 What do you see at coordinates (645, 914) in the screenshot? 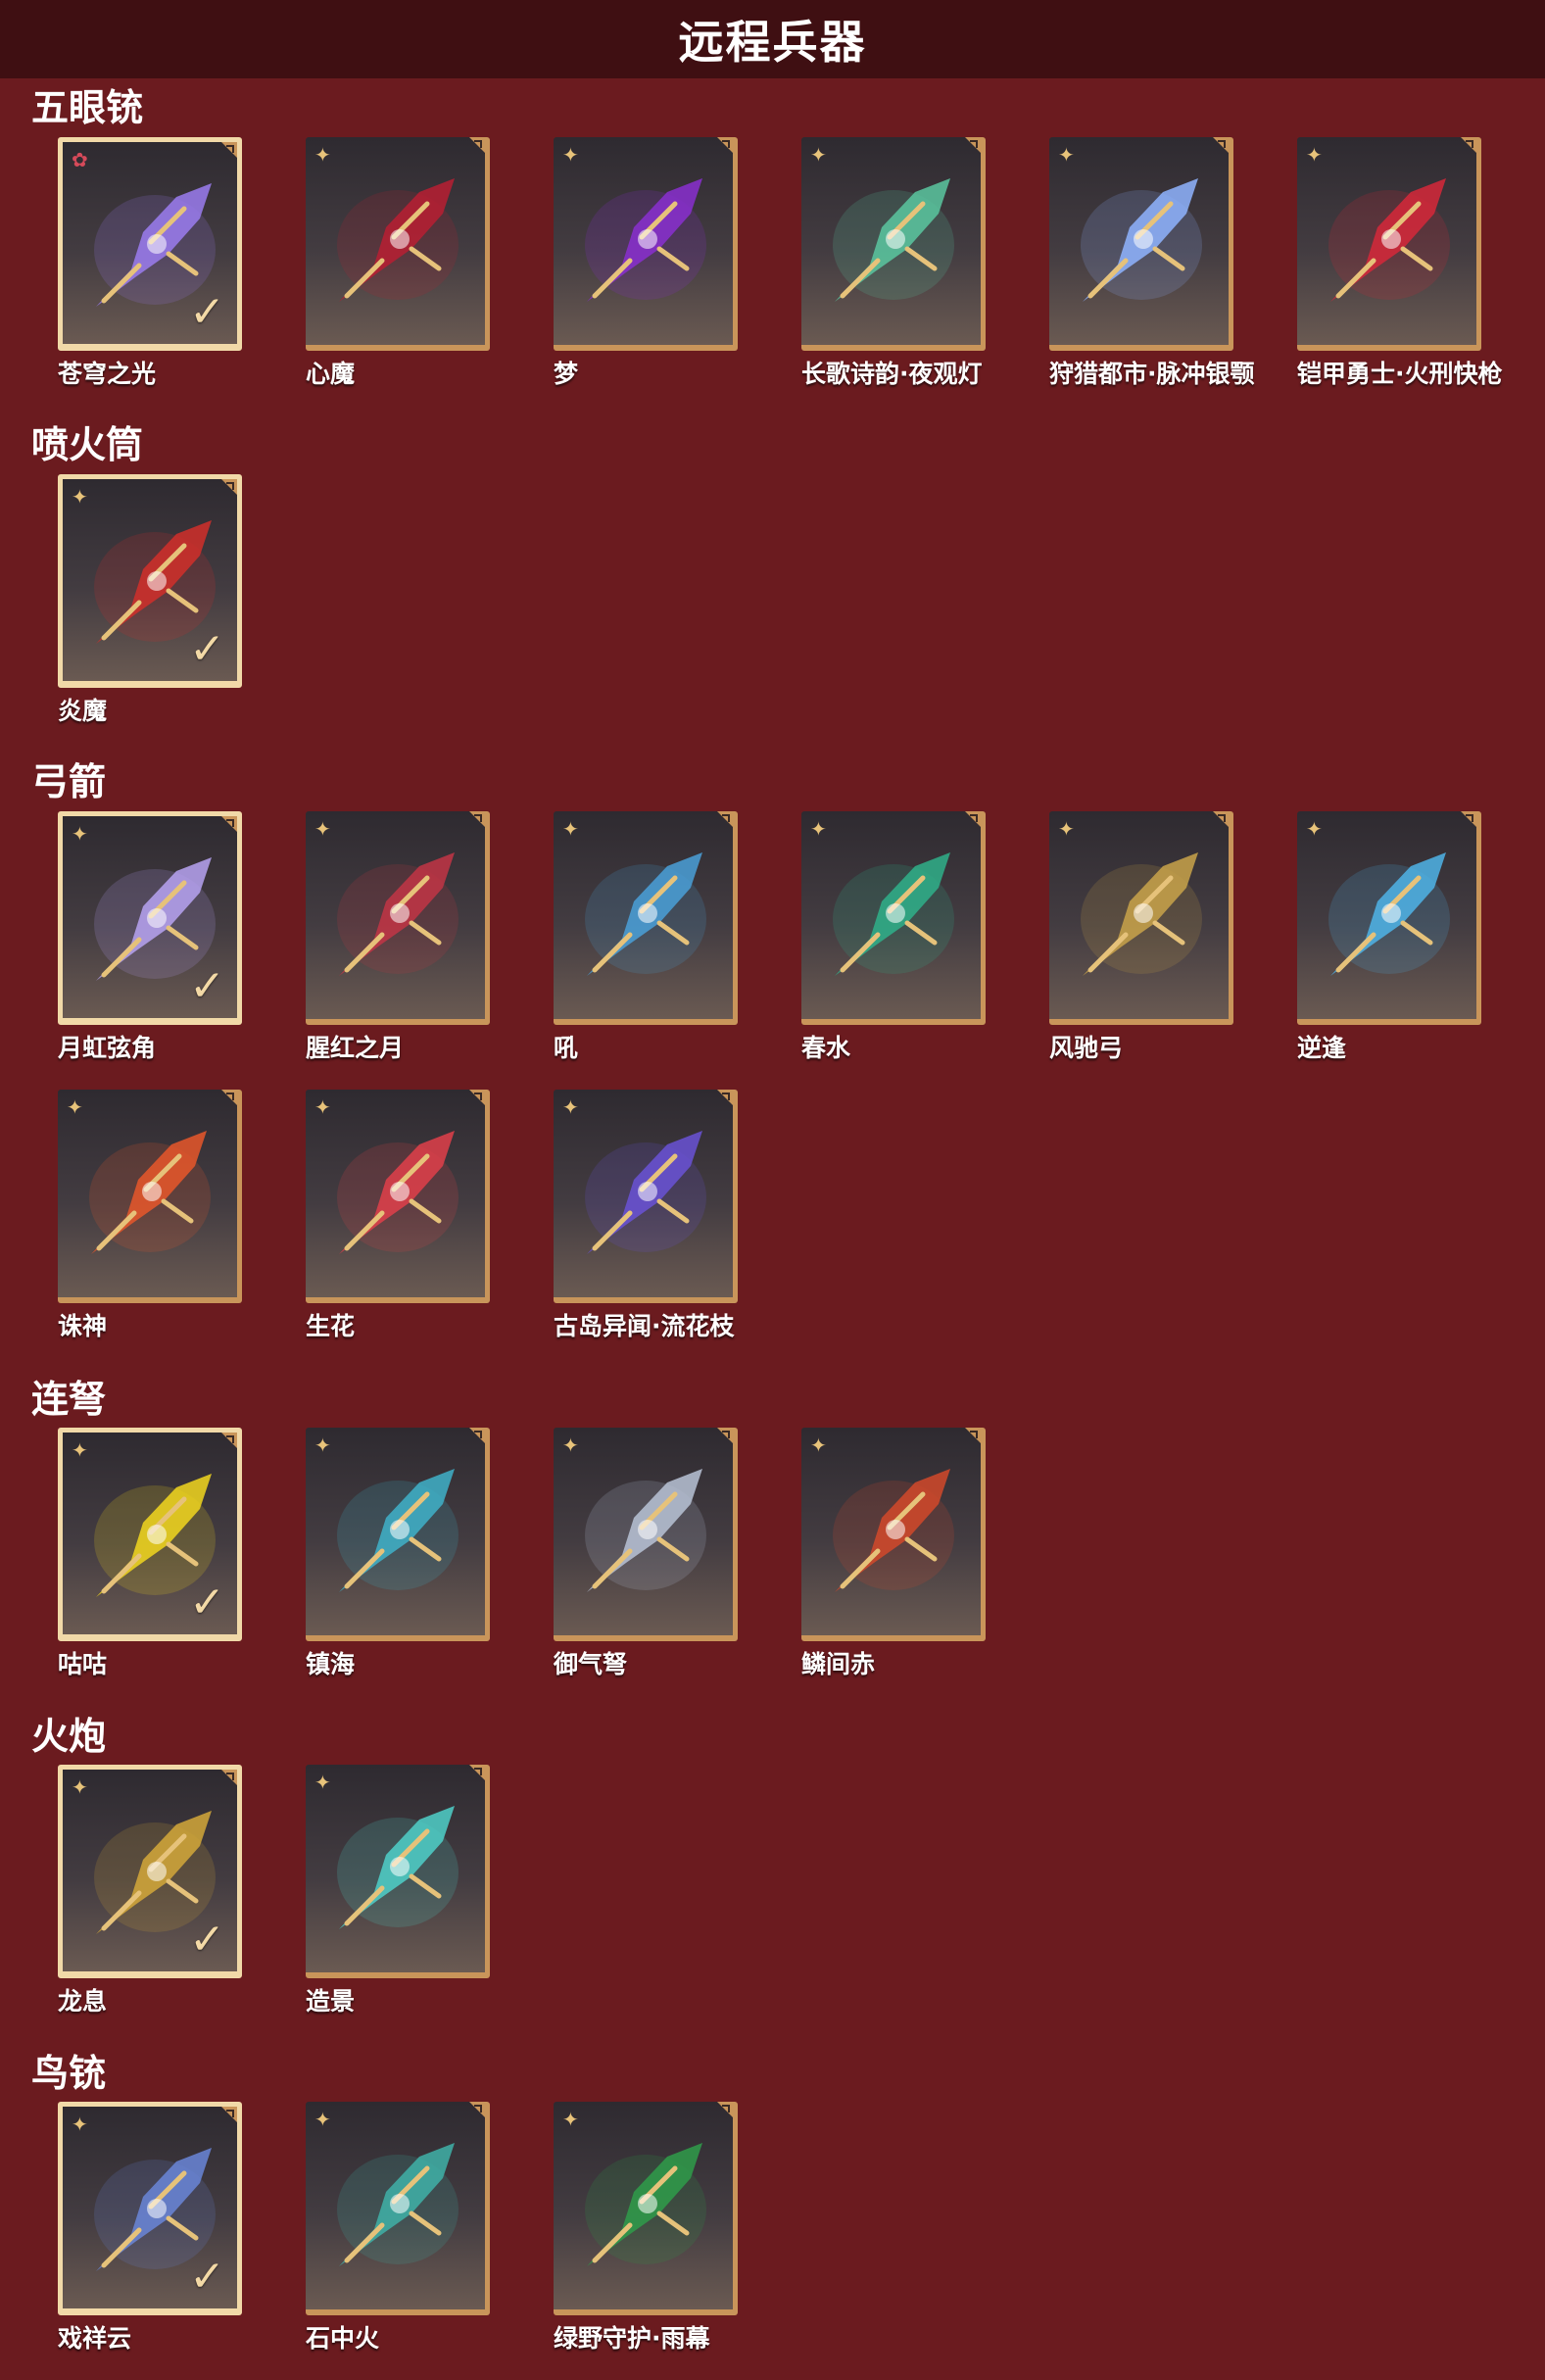
I see `roar-bow-icon` at bounding box center [645, 914].